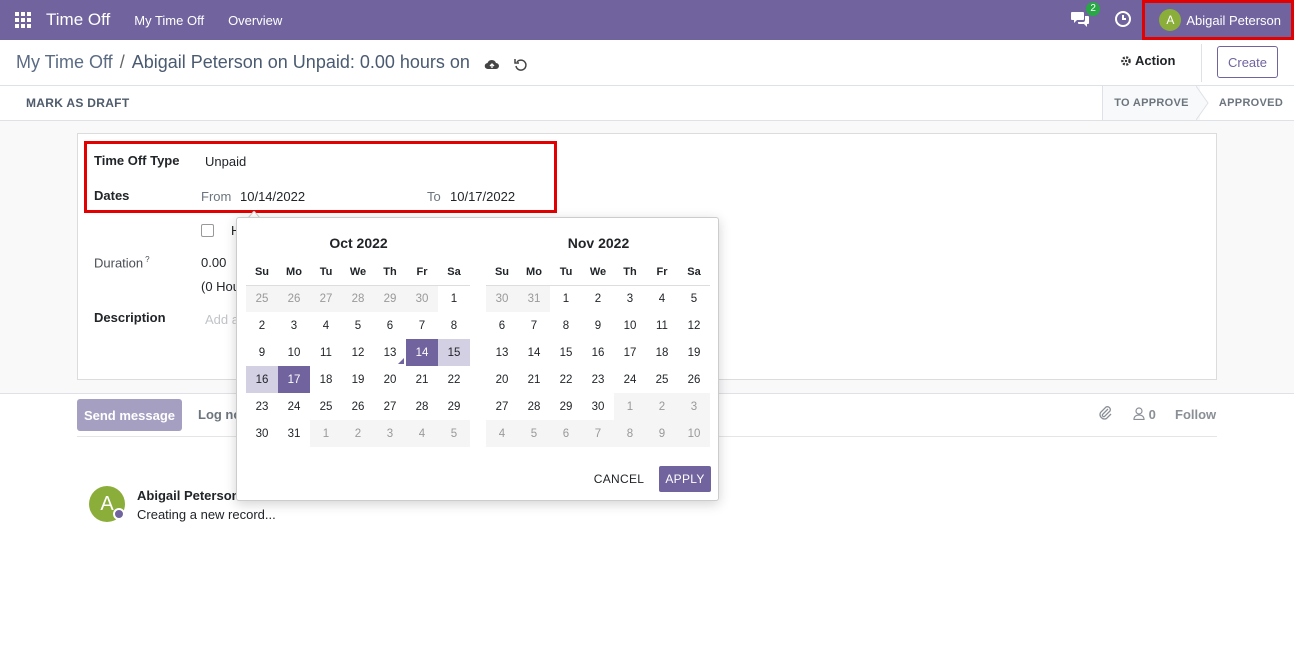 This screenshot has height=668, width=1294. I want to click on apply-button: APPLY, so click(685, 479).